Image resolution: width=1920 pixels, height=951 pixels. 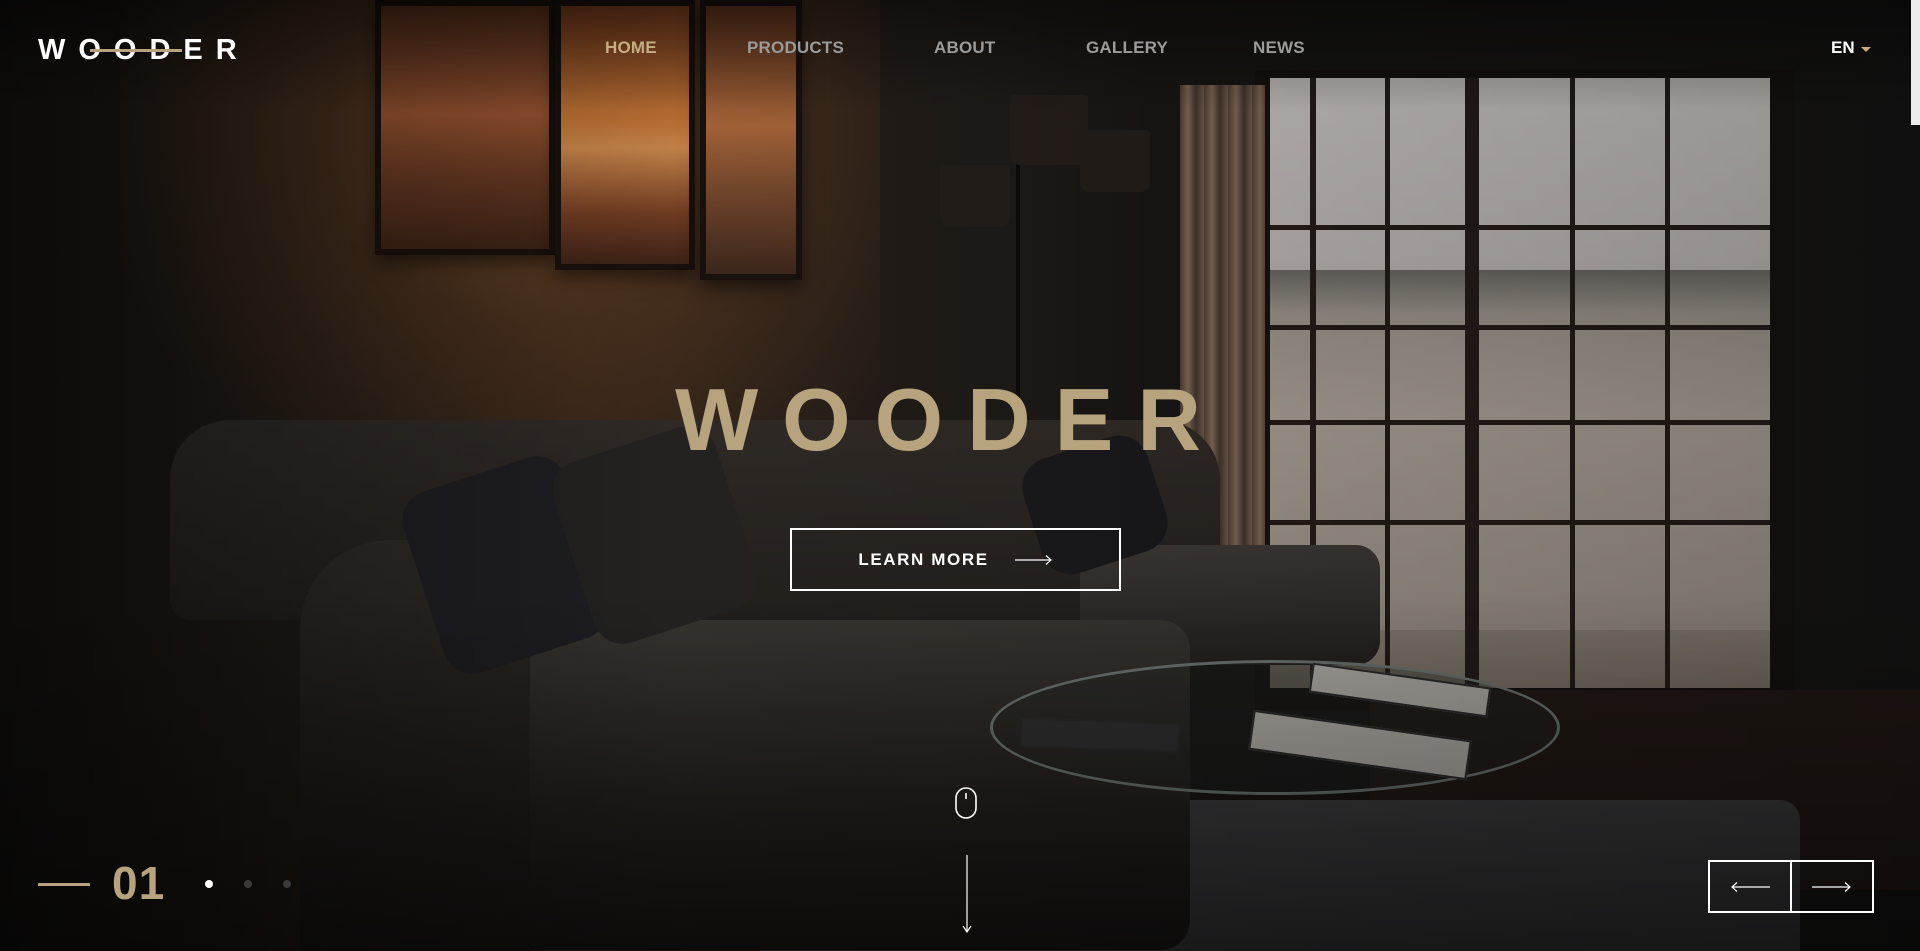 What do you see at coordinates (1915, 62) in the screenshot?
I see `scrollbar-thumb` at bounding box center [1915, 62].